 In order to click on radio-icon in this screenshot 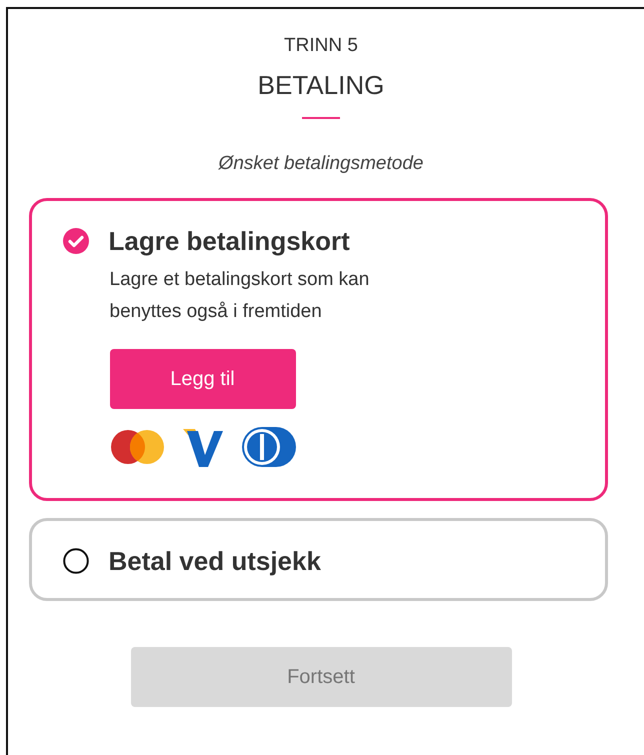, I will do `click(75, 561)`.